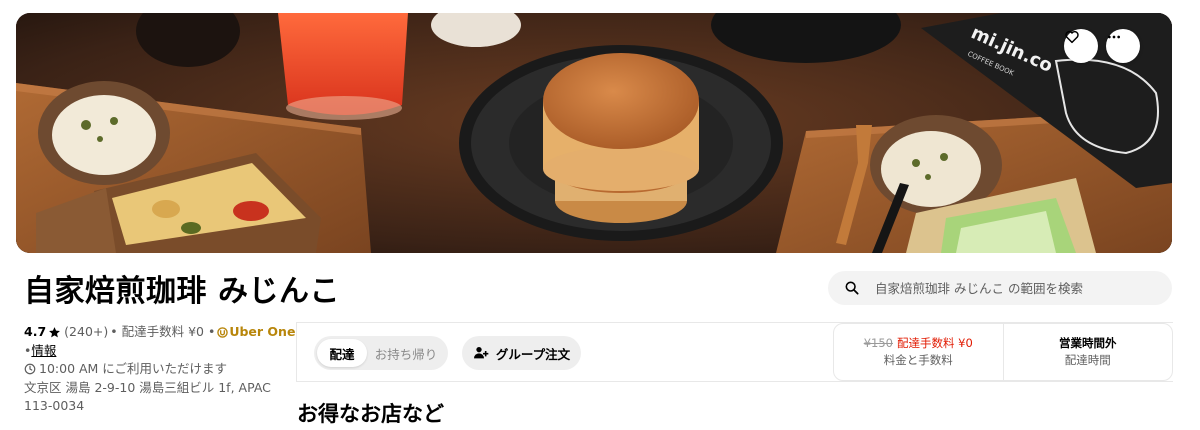 This screenshot has width=1200, height=430. What do you see at coordinates (1123, 46) in the screenshot?
I see `more-options-button` at bounding box center [1123, 46].